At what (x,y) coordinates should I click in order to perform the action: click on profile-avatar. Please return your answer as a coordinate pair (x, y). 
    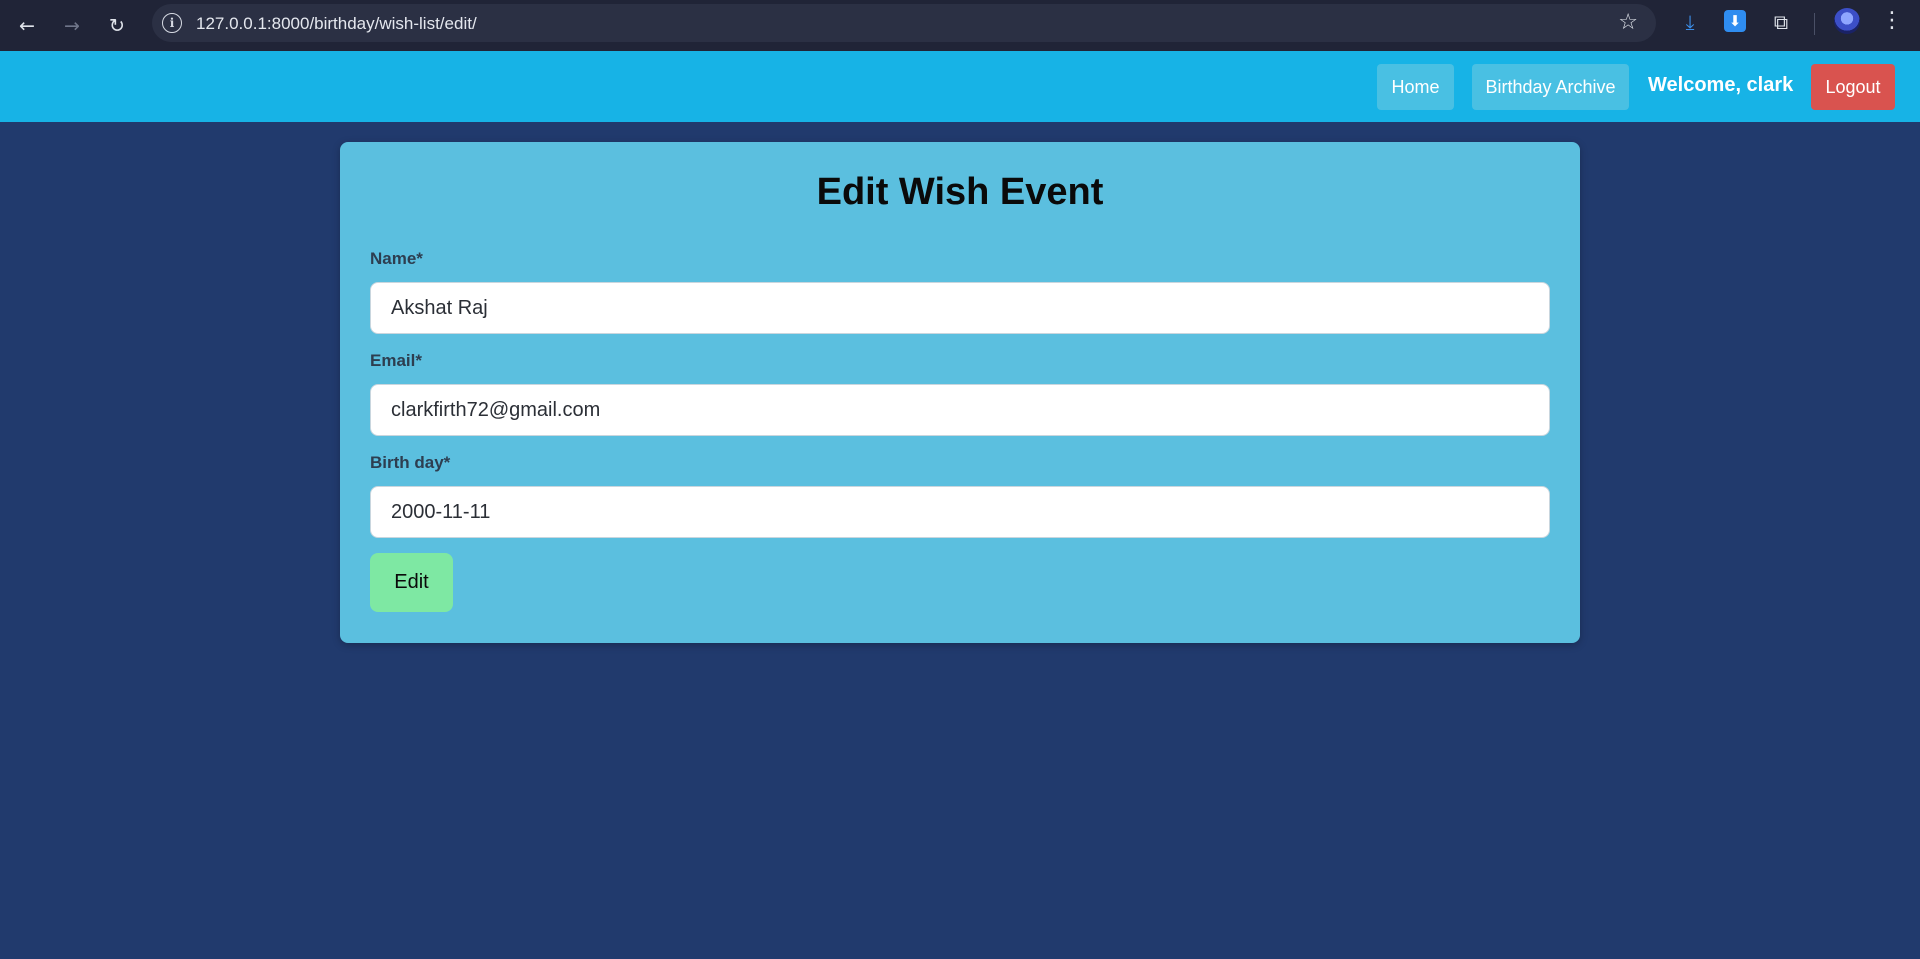
    Looking at the image, I should click on (1847, 21).